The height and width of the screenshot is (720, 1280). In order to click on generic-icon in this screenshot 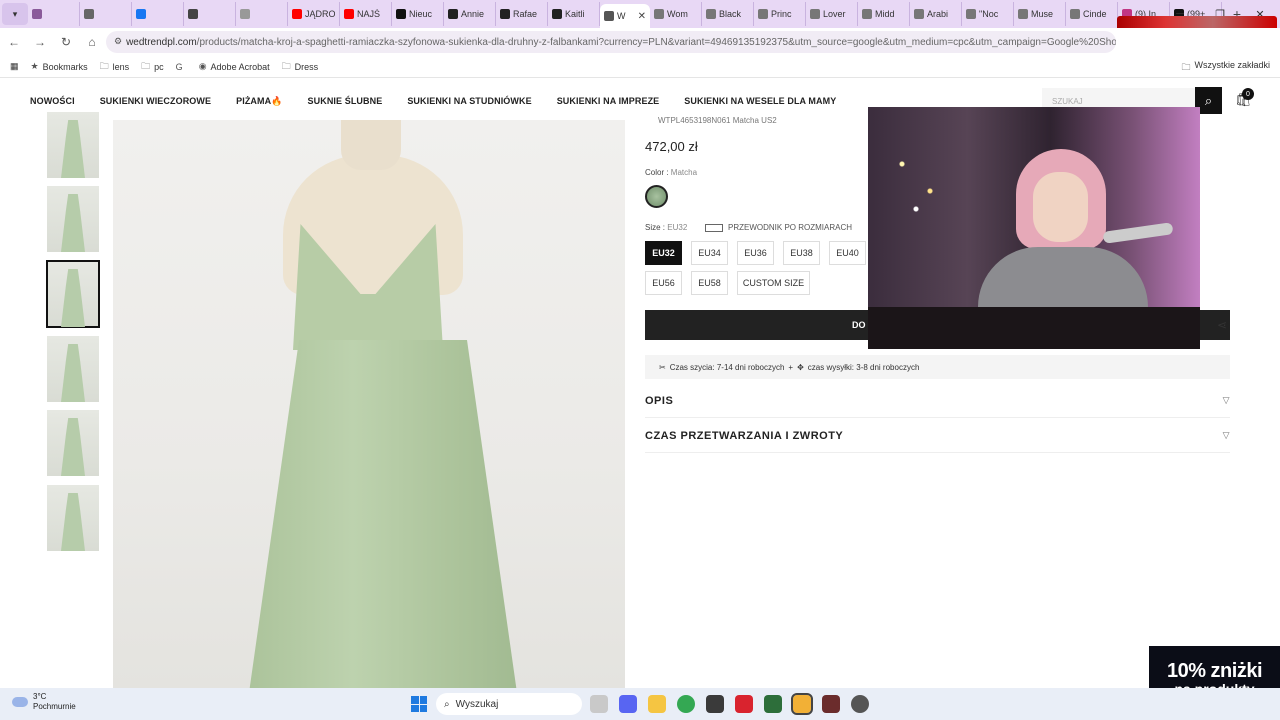, I will do `click(245, 14)`.